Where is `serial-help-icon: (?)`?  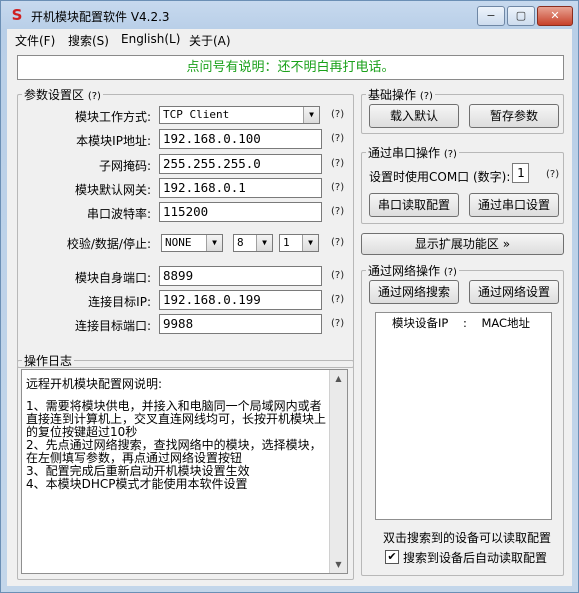
serial-help-icon: (?) is located at coordinates (450, 154).